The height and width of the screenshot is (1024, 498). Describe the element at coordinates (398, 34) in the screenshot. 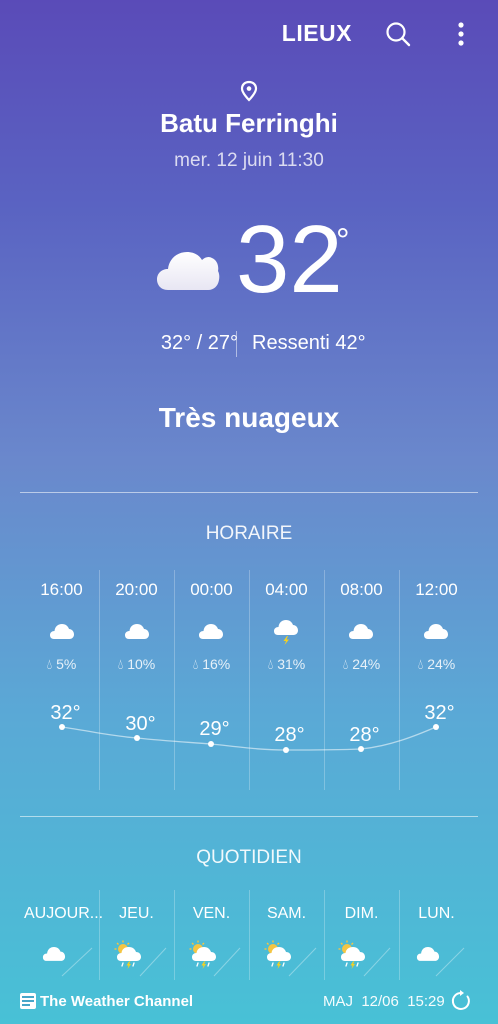

I see `search-icon` at that location.